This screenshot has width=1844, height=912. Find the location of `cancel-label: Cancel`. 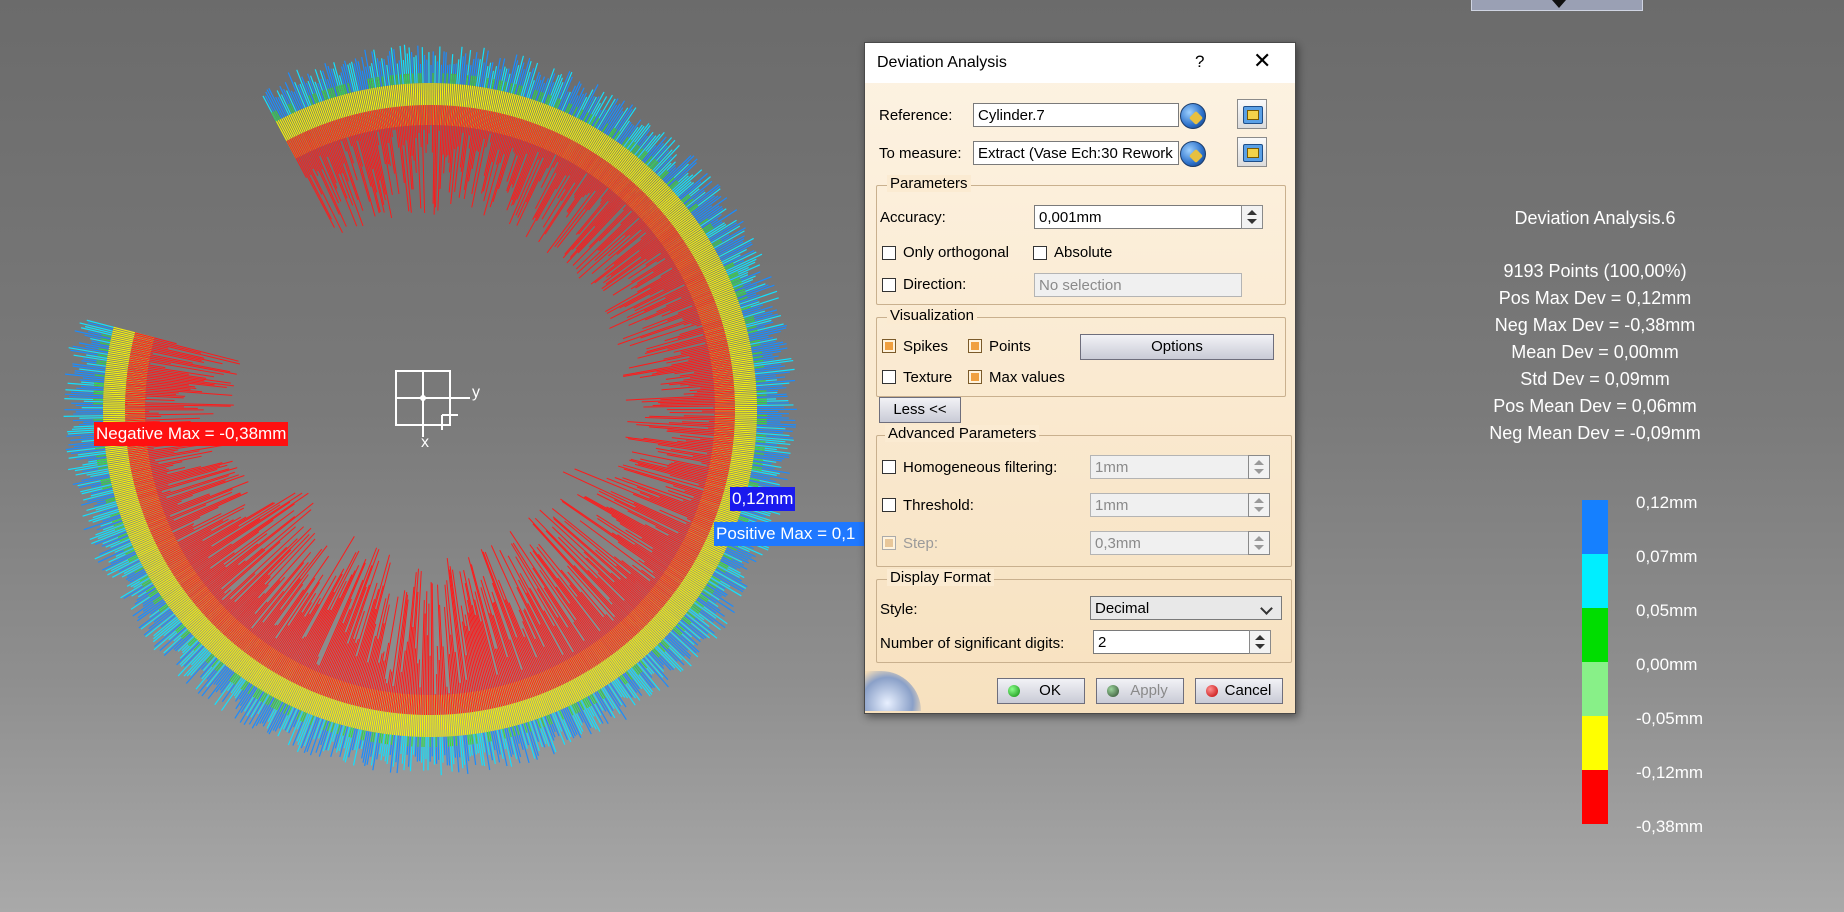

cancel-label: Cancel is located at coordinates (1248, 690).